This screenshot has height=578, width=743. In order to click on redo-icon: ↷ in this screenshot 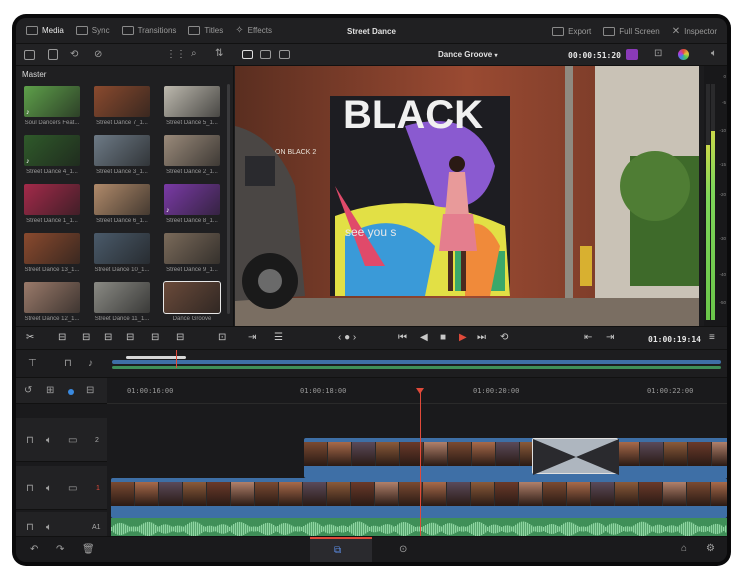, I will do `click(60, 550)`.